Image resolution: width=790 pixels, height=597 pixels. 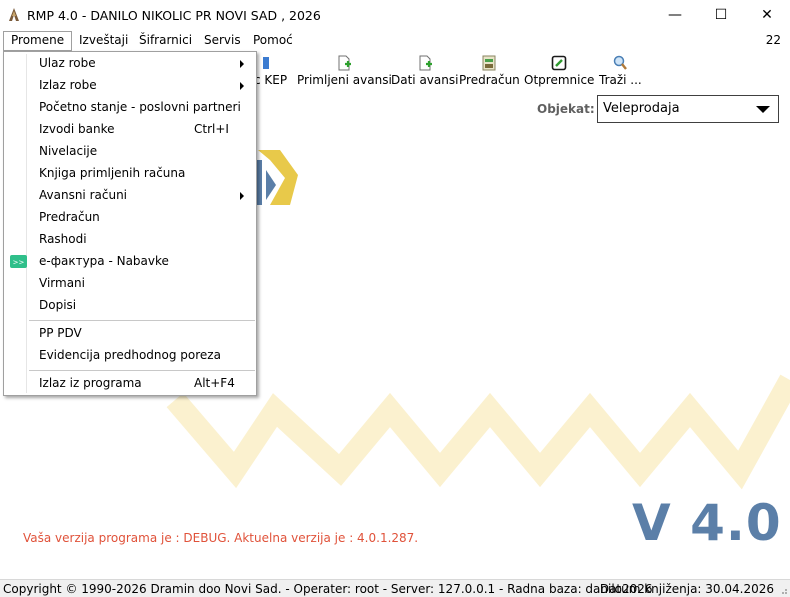 I want to click on objekat-select: Veleprodaja, so click(x=688, y=109).